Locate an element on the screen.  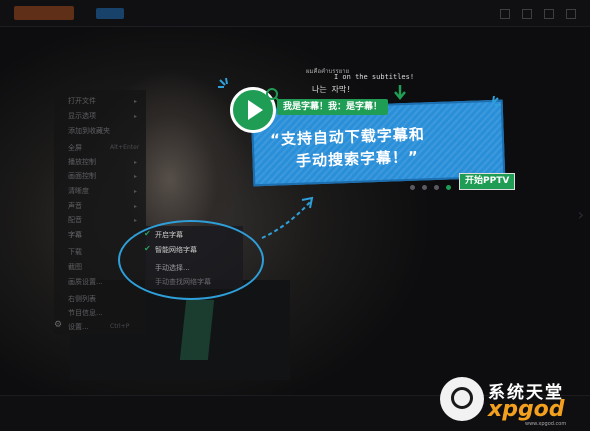
download-arrow-icon is located at coordinates (400, 92).